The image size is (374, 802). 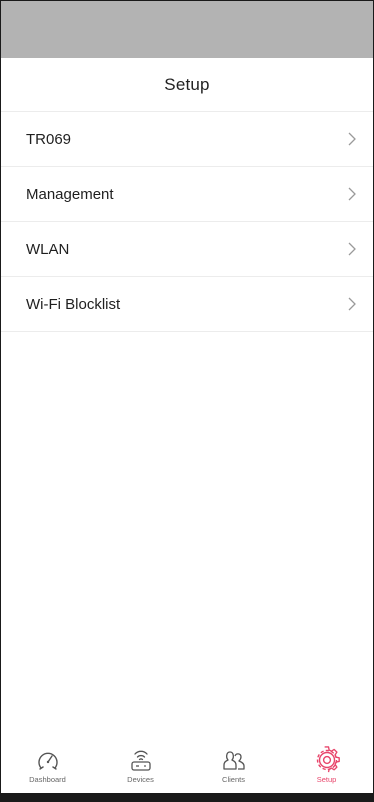 I want to click on status-bar, so click(x=187, y=29).